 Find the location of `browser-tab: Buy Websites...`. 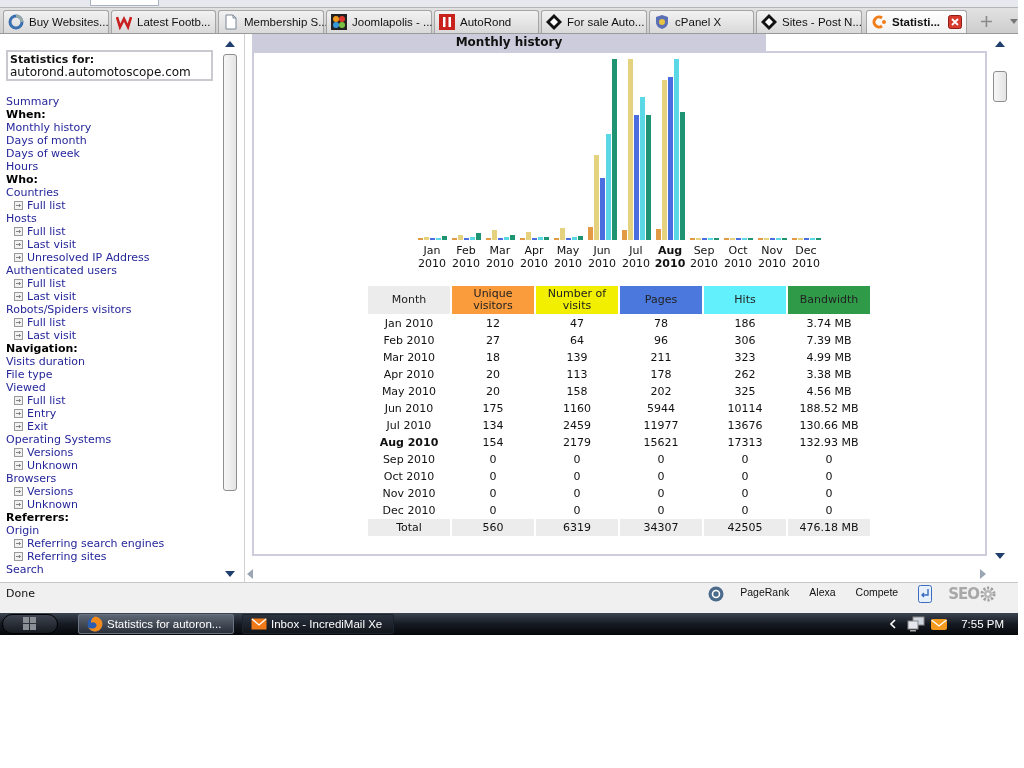

browser-tab: Buy Websites... is located at coordinates (56, 21).